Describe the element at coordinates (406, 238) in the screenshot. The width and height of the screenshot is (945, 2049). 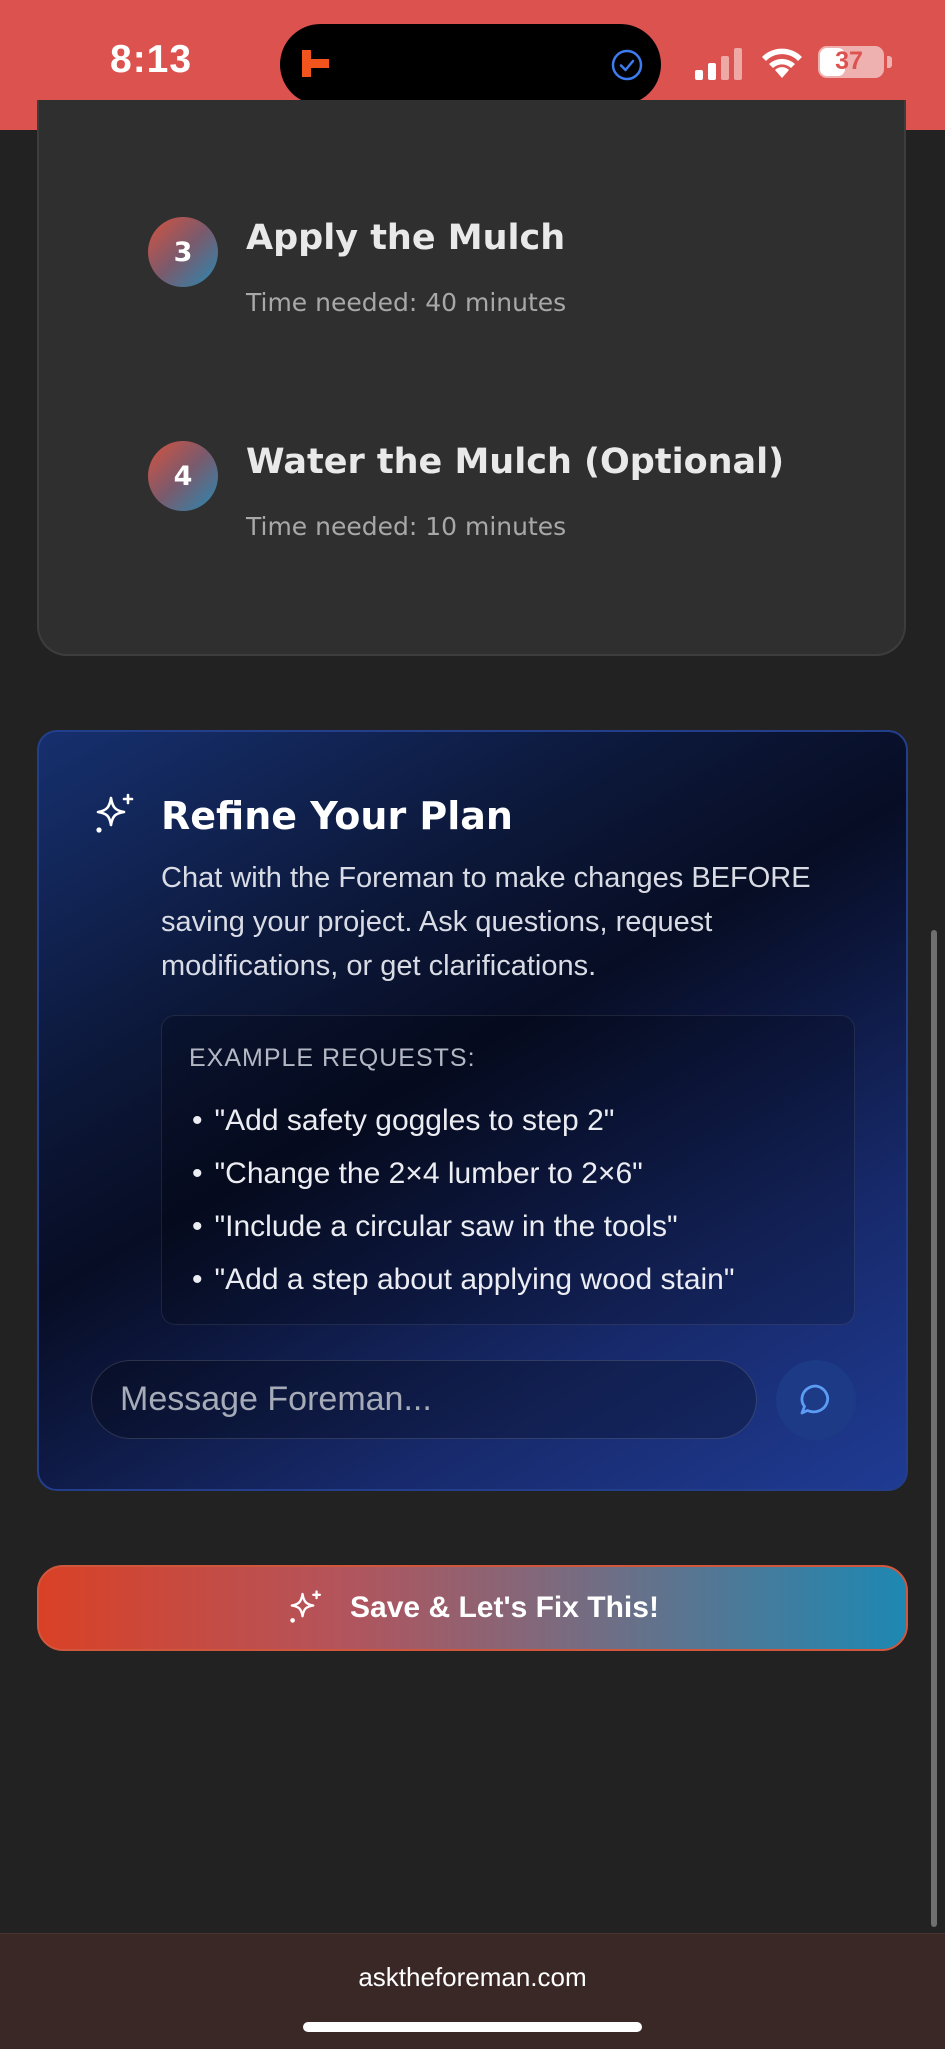
I see `step-title: Apply the Mulch` at that location.